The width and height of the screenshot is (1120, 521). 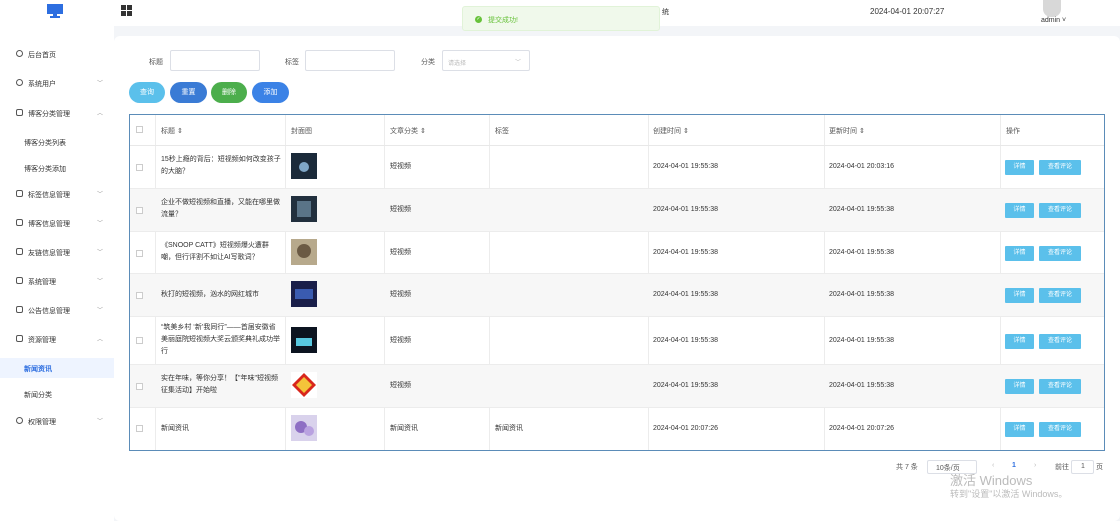 What do you see at coordinates (57, 54) in the screenshot?
I see `sidebar-item-home: 后台首页` at bounding box center [57, 54].